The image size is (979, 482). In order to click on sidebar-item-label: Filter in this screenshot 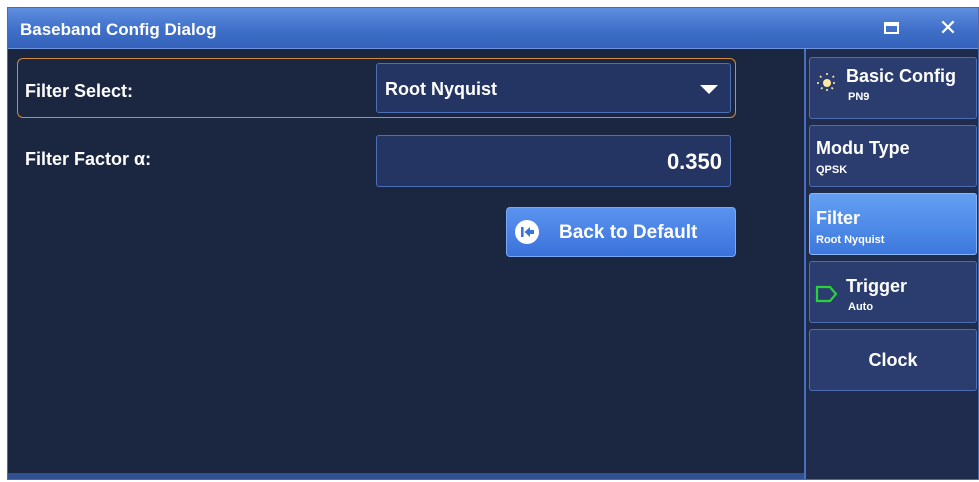, I will do `click(838, 218)`.